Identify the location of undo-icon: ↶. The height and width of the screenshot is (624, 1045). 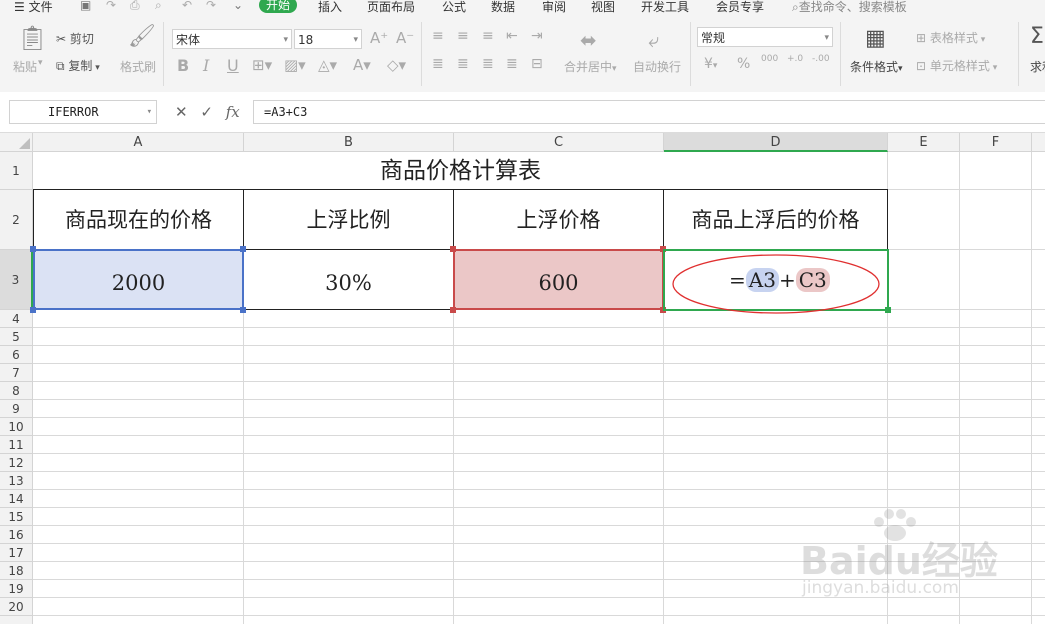
(187, 6).